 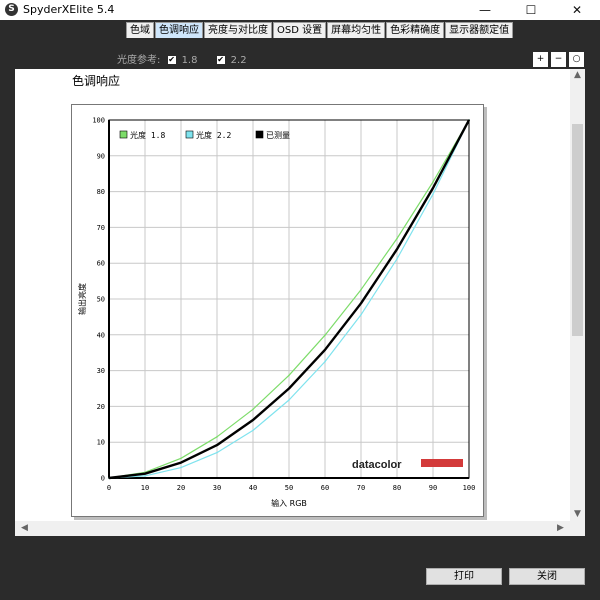 What do you see at coordinates (96, 81) in the screenshot?
I see `section-title: 色调响应` at bounding box center [96, 81].